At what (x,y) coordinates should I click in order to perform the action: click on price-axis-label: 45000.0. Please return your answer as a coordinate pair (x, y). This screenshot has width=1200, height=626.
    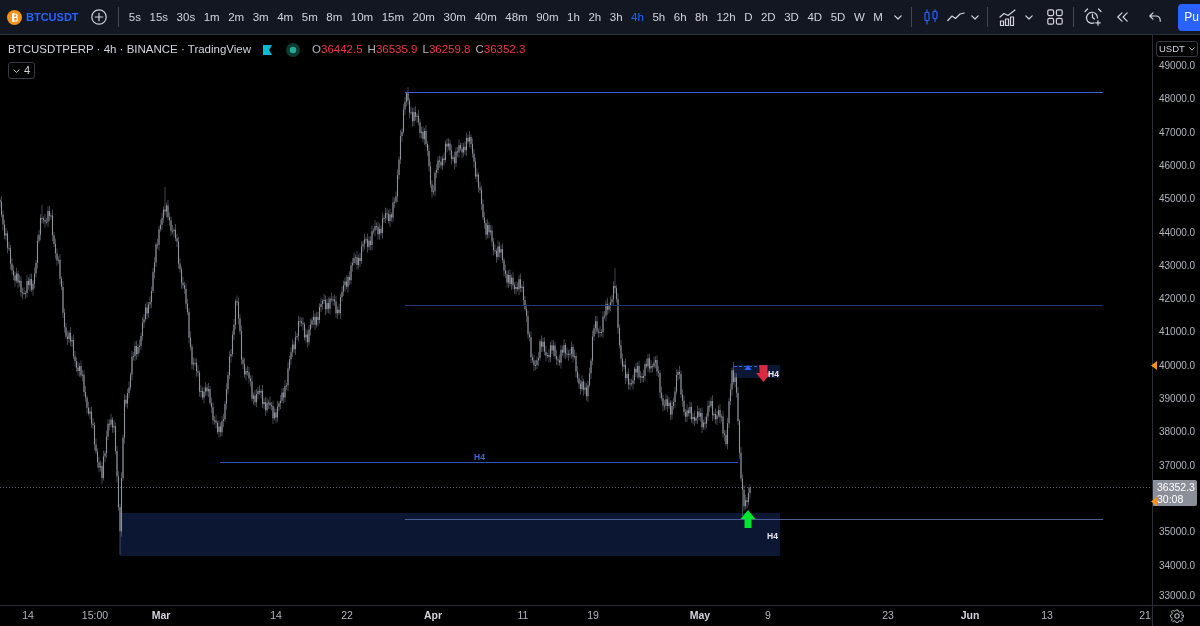
    Looking at the image, I should click on (1177, 199).